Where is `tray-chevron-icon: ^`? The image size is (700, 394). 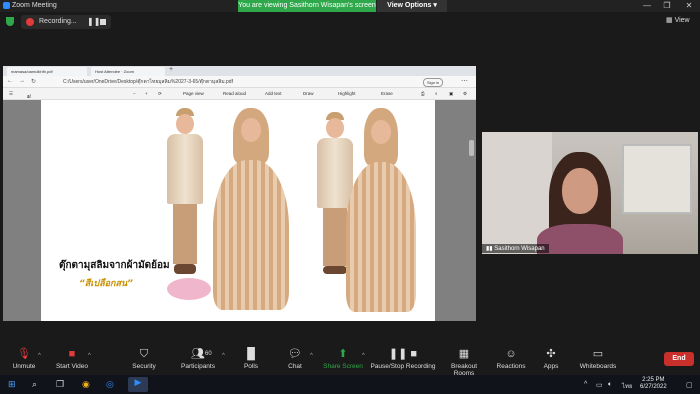 tray-chevron-icon: ^ is located at coordinates (585, 384).